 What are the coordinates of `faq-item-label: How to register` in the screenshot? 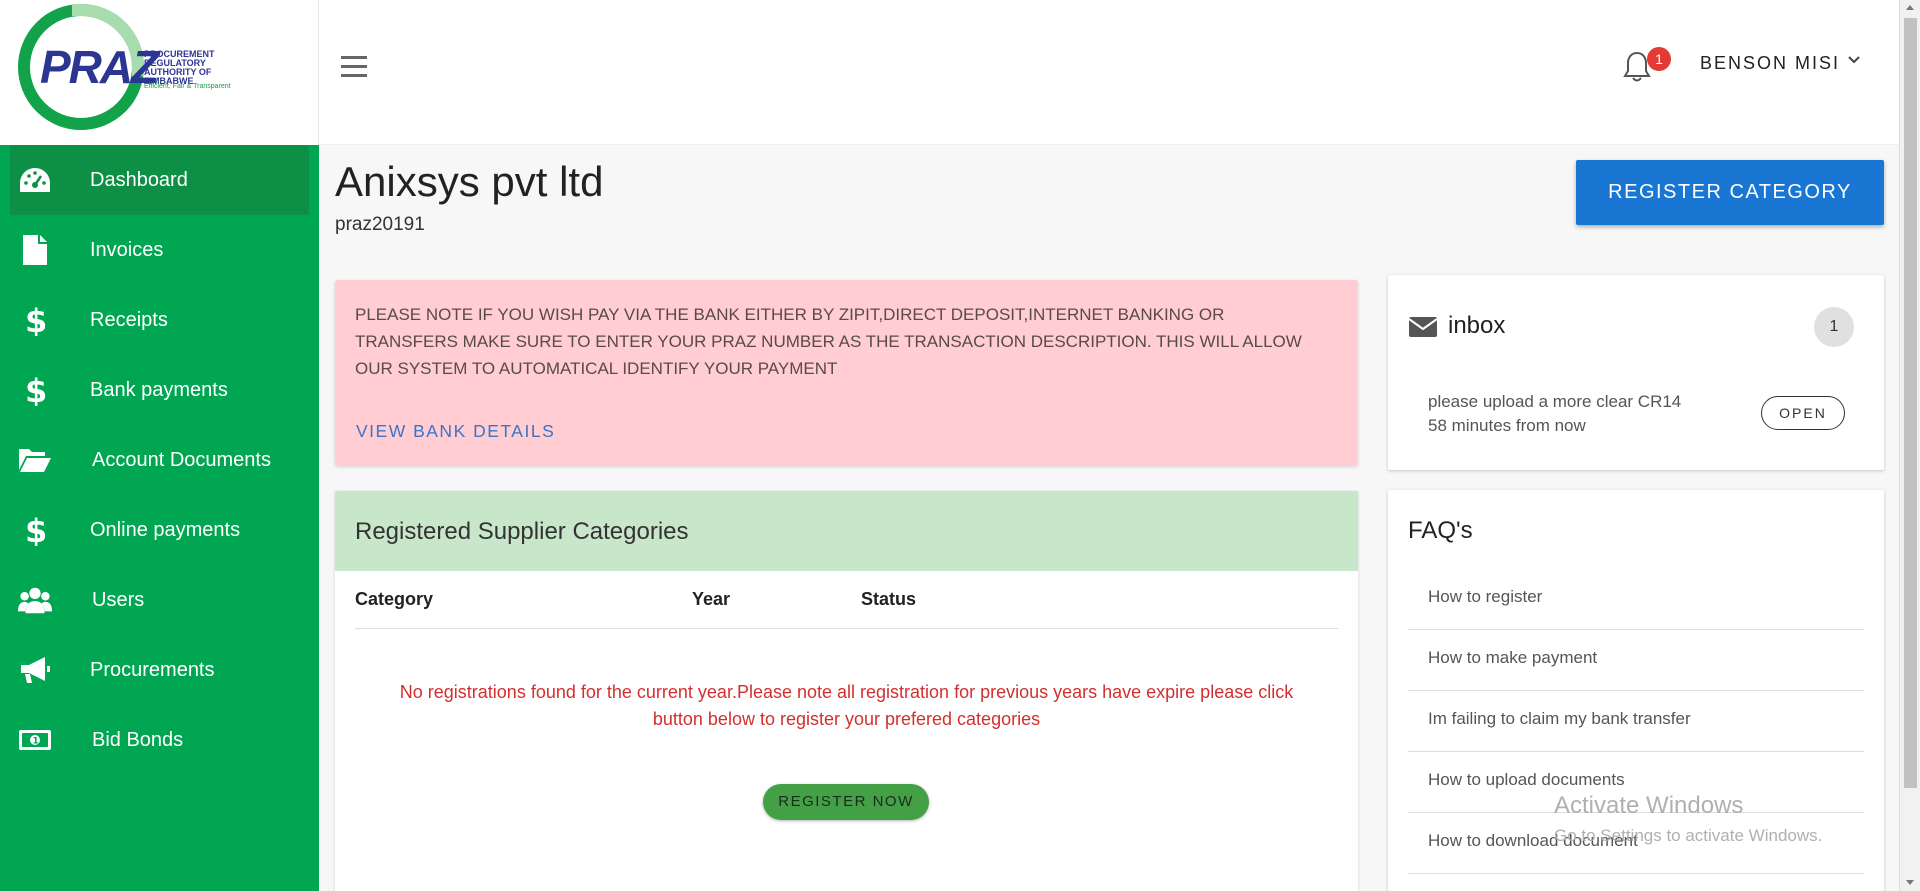 It's located at (1485, 596).